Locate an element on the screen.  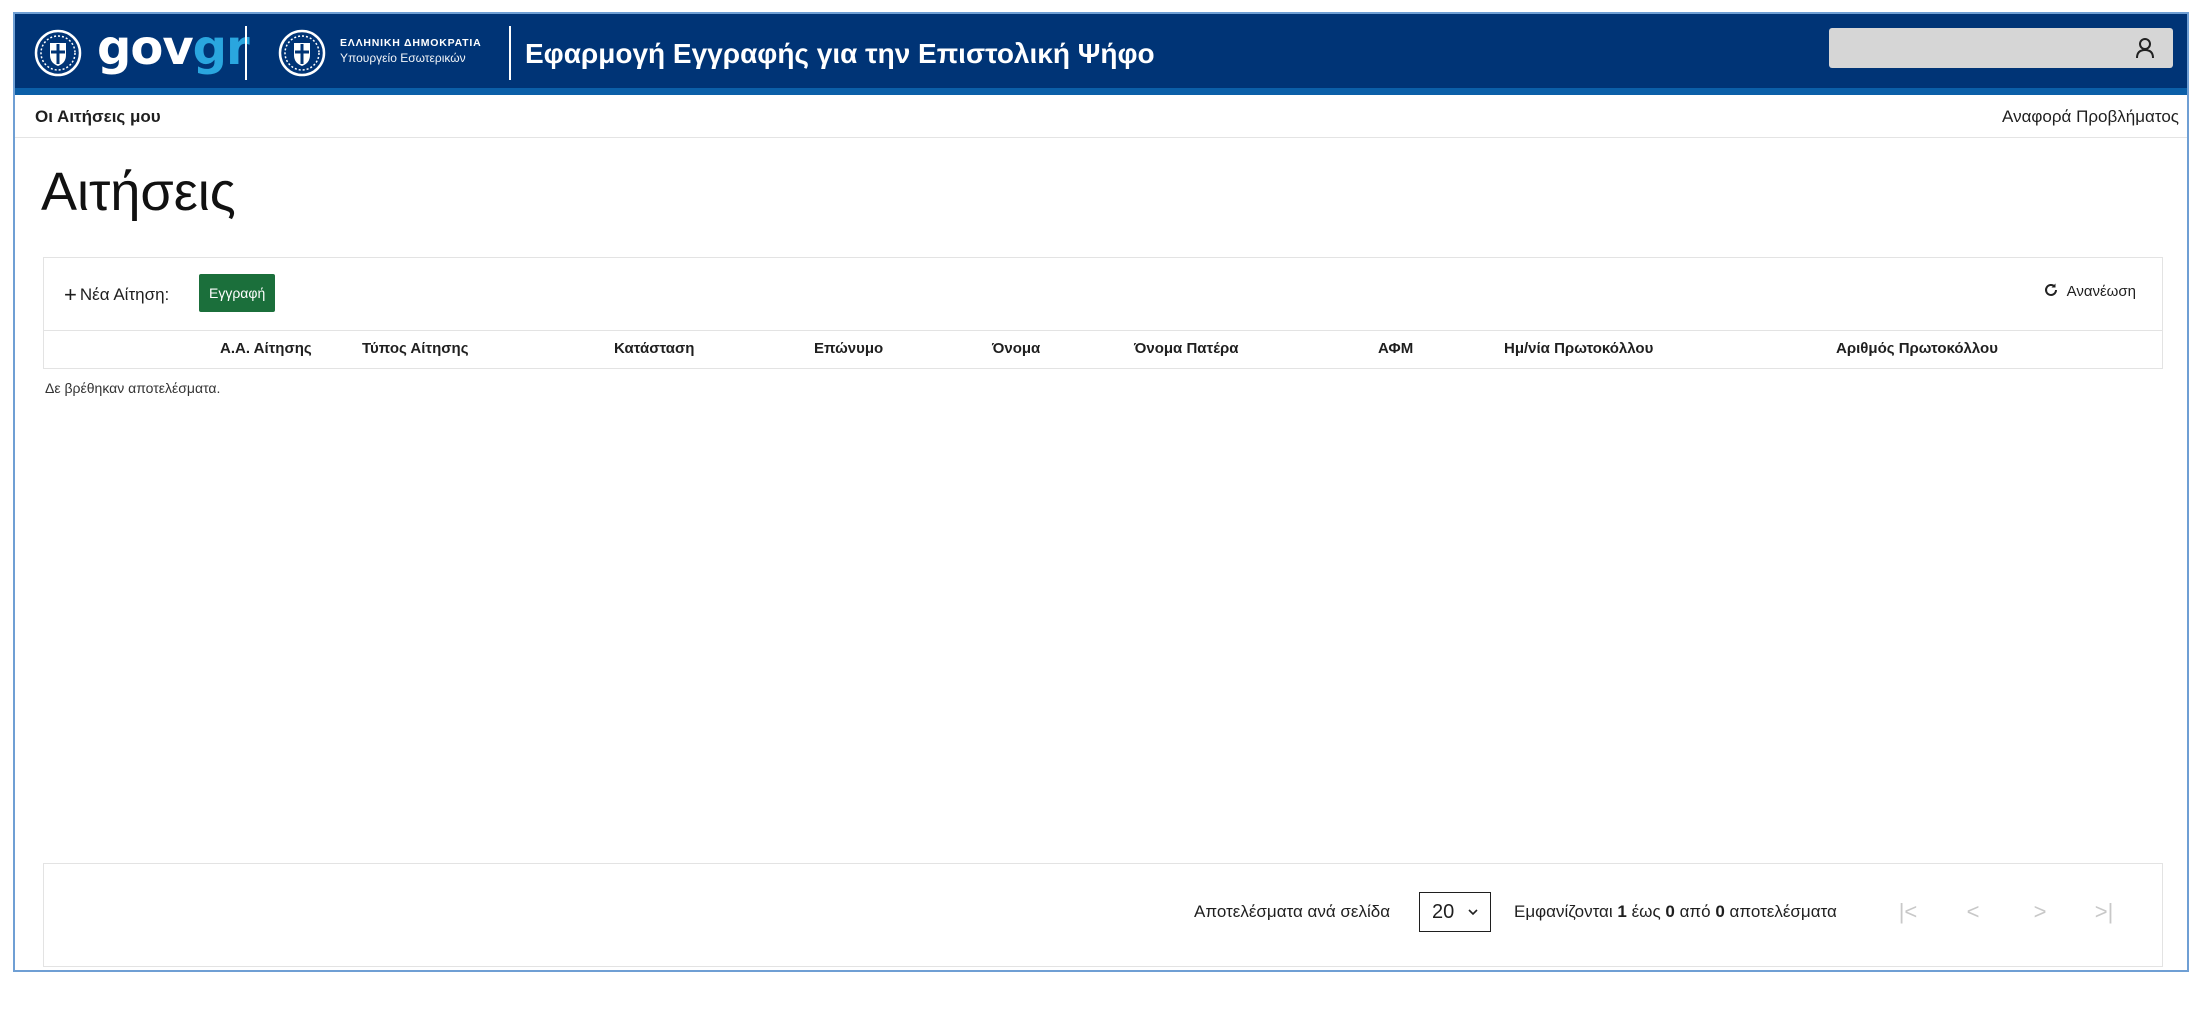
ministry-line2: Υπουργείο Εσωτερικών is located at coordinates (403, 58).